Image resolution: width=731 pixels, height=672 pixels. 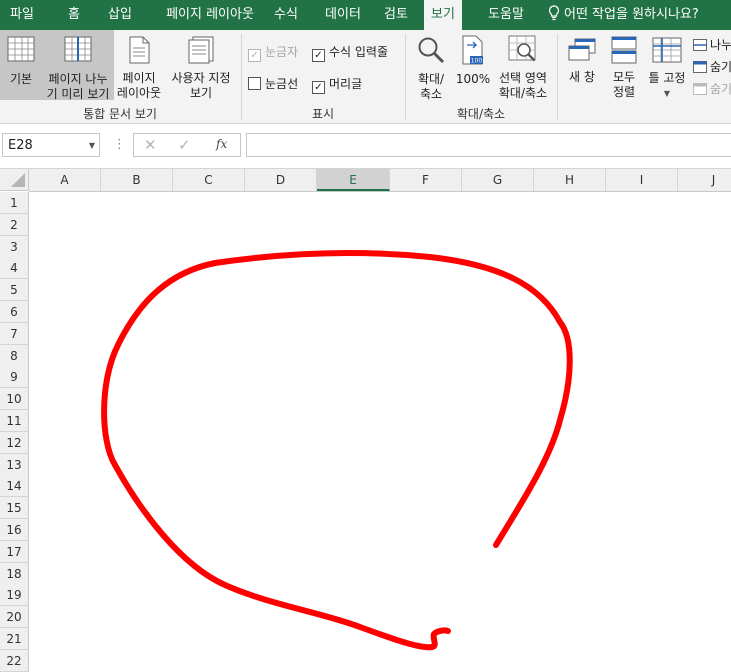 I want to click on zoom-100-button: 100 100%, so click(x=473, y=65).